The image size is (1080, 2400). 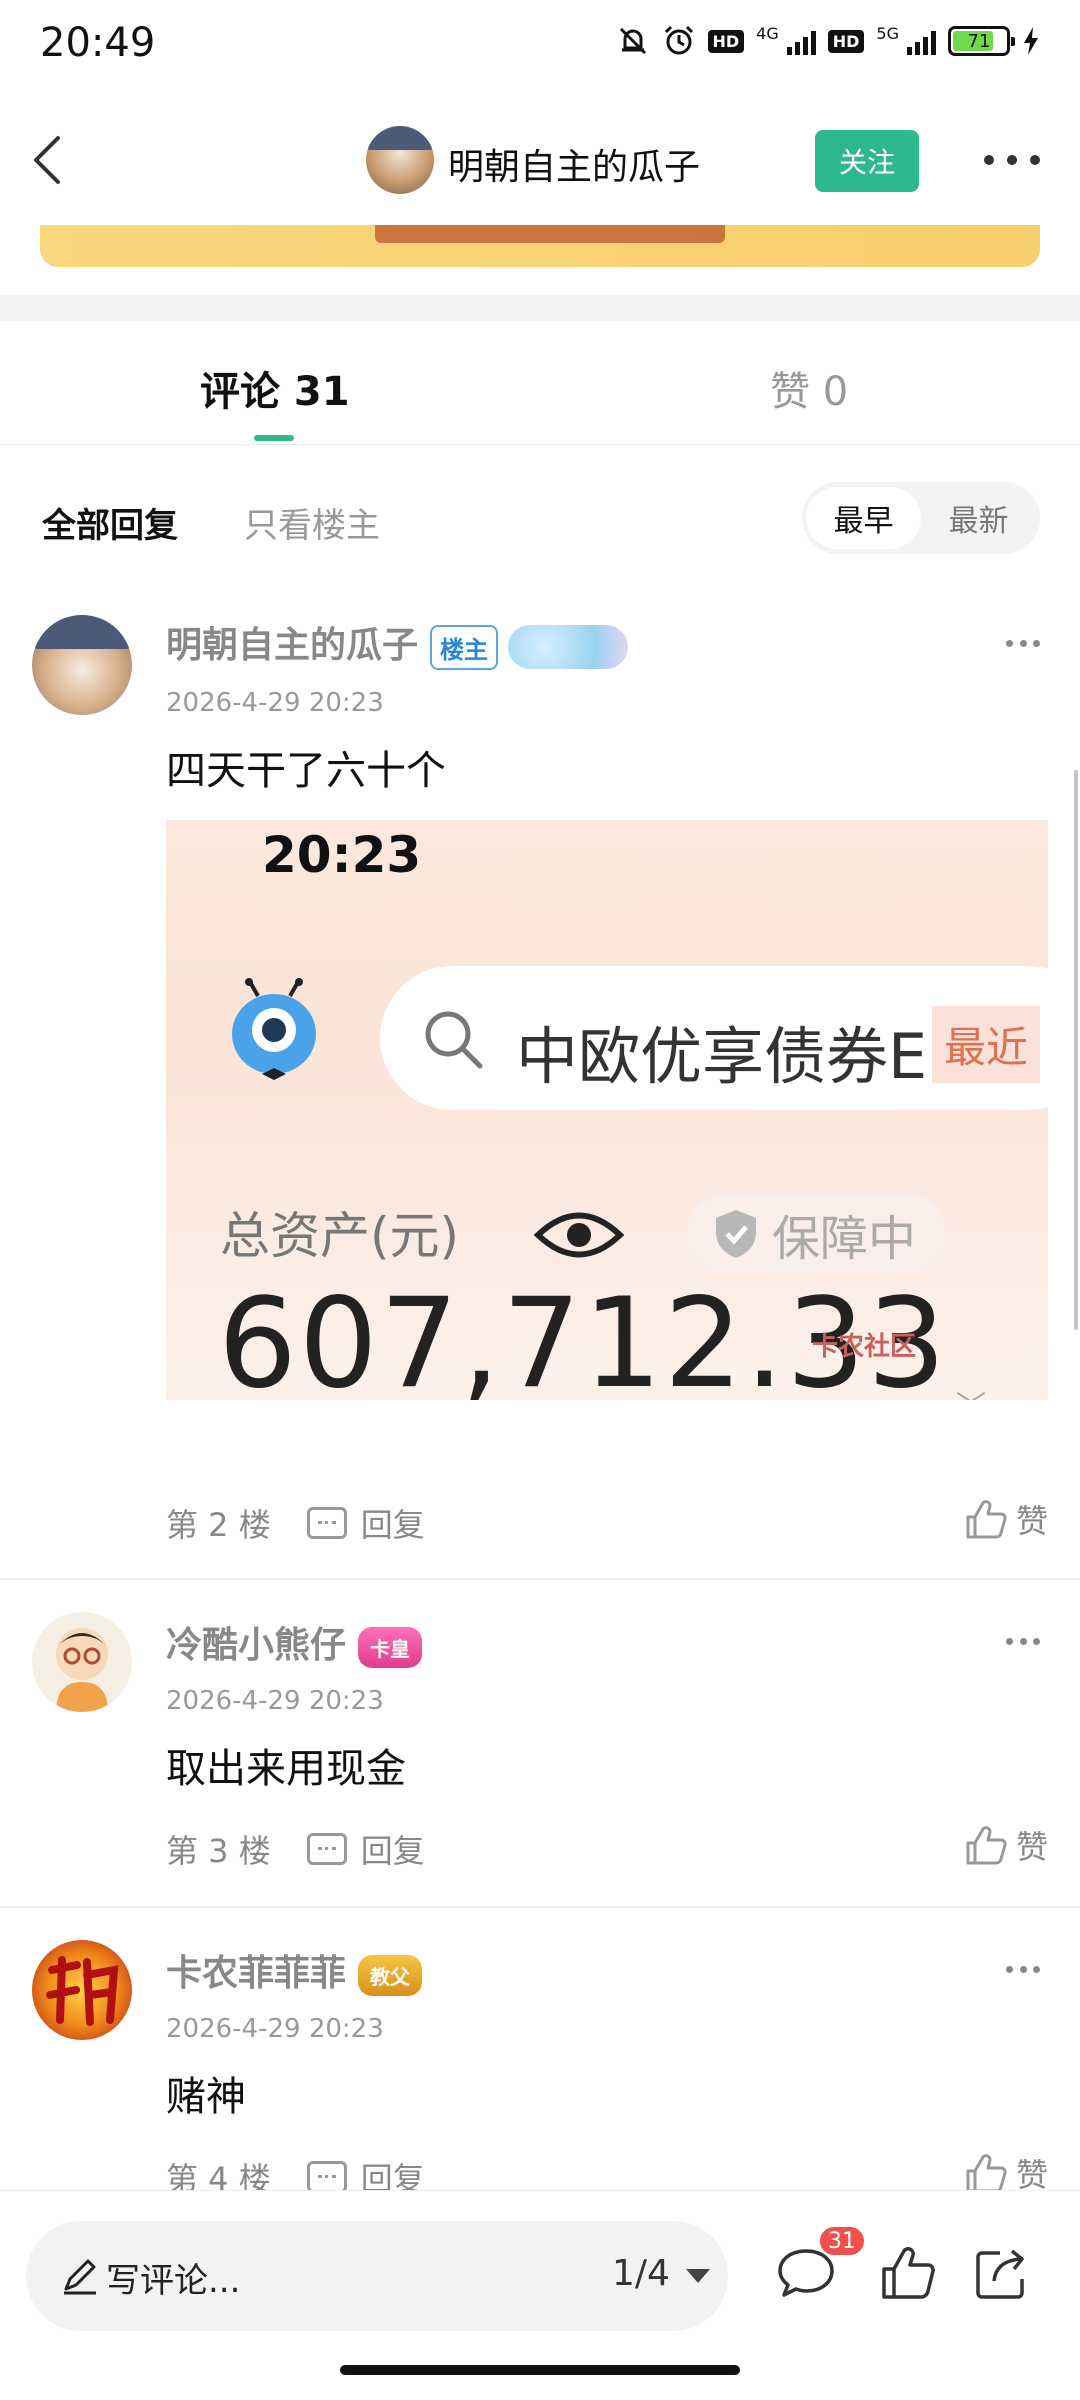 I want to click on image-recent-tag: 最近, so click(x=986, y=1044).